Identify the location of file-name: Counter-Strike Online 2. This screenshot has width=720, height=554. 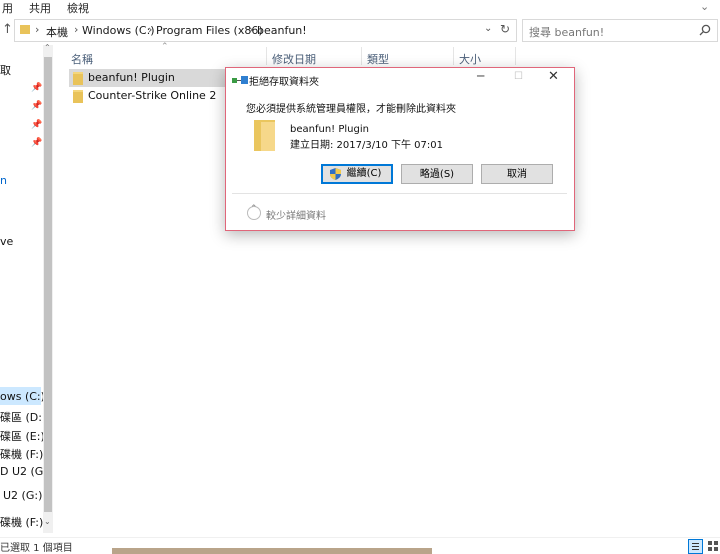
(152, 95).